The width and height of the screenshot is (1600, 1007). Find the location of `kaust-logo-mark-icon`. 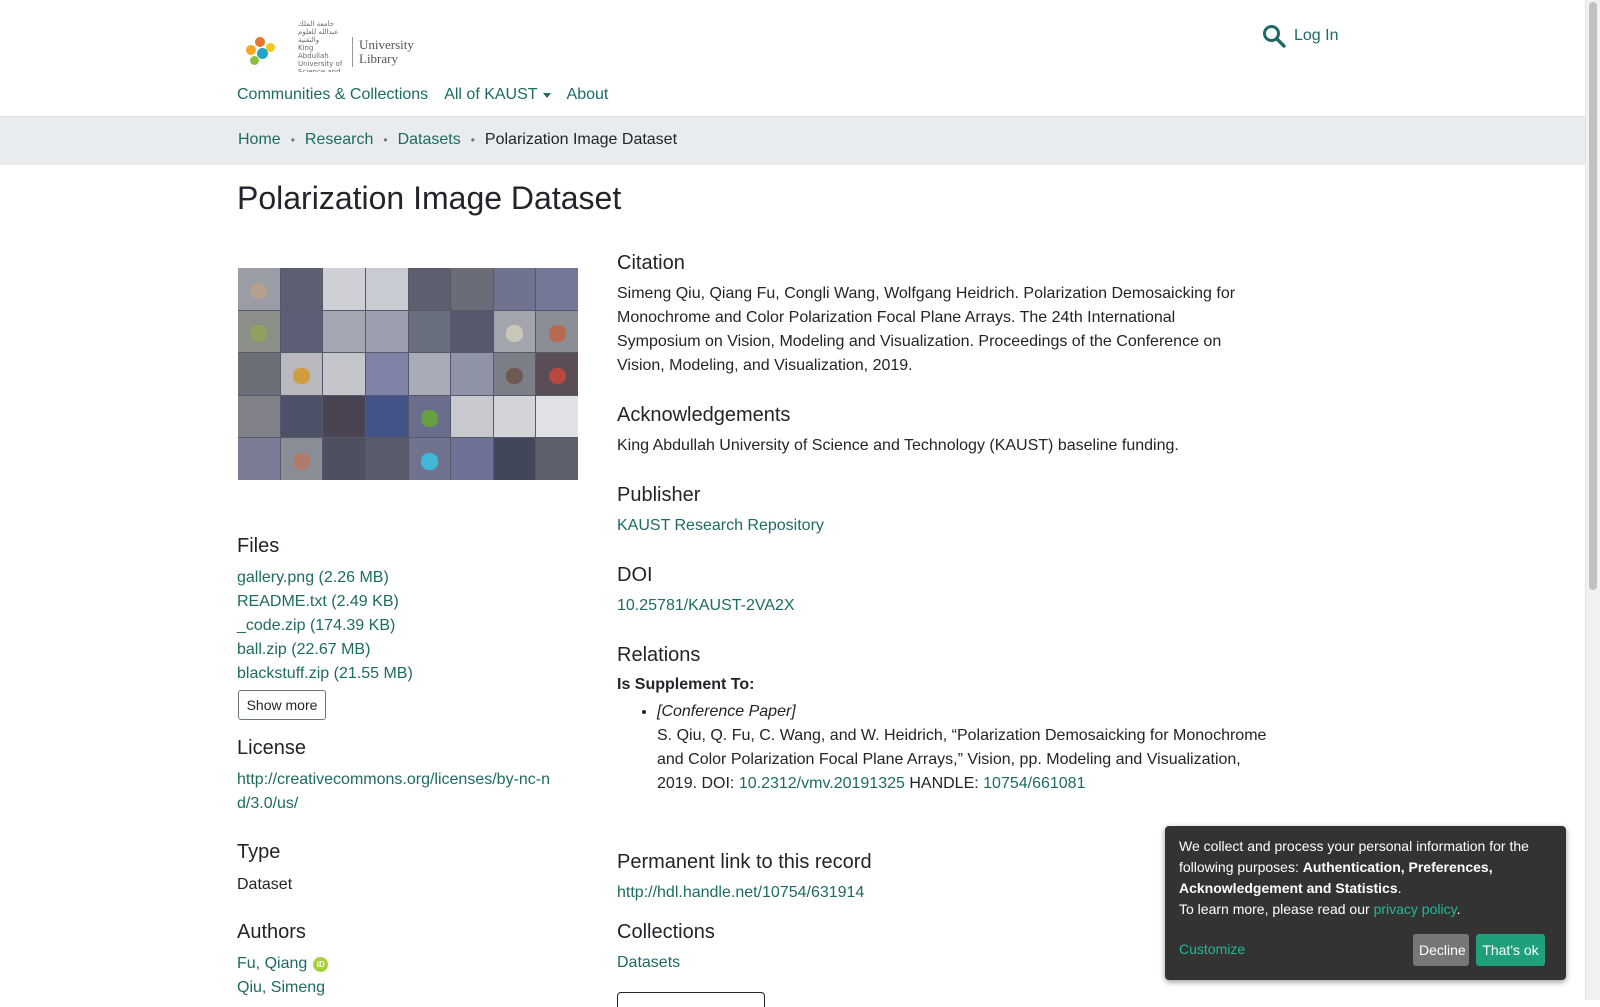

kaust-logo-mark-icon is located at coordinates (270, 52).